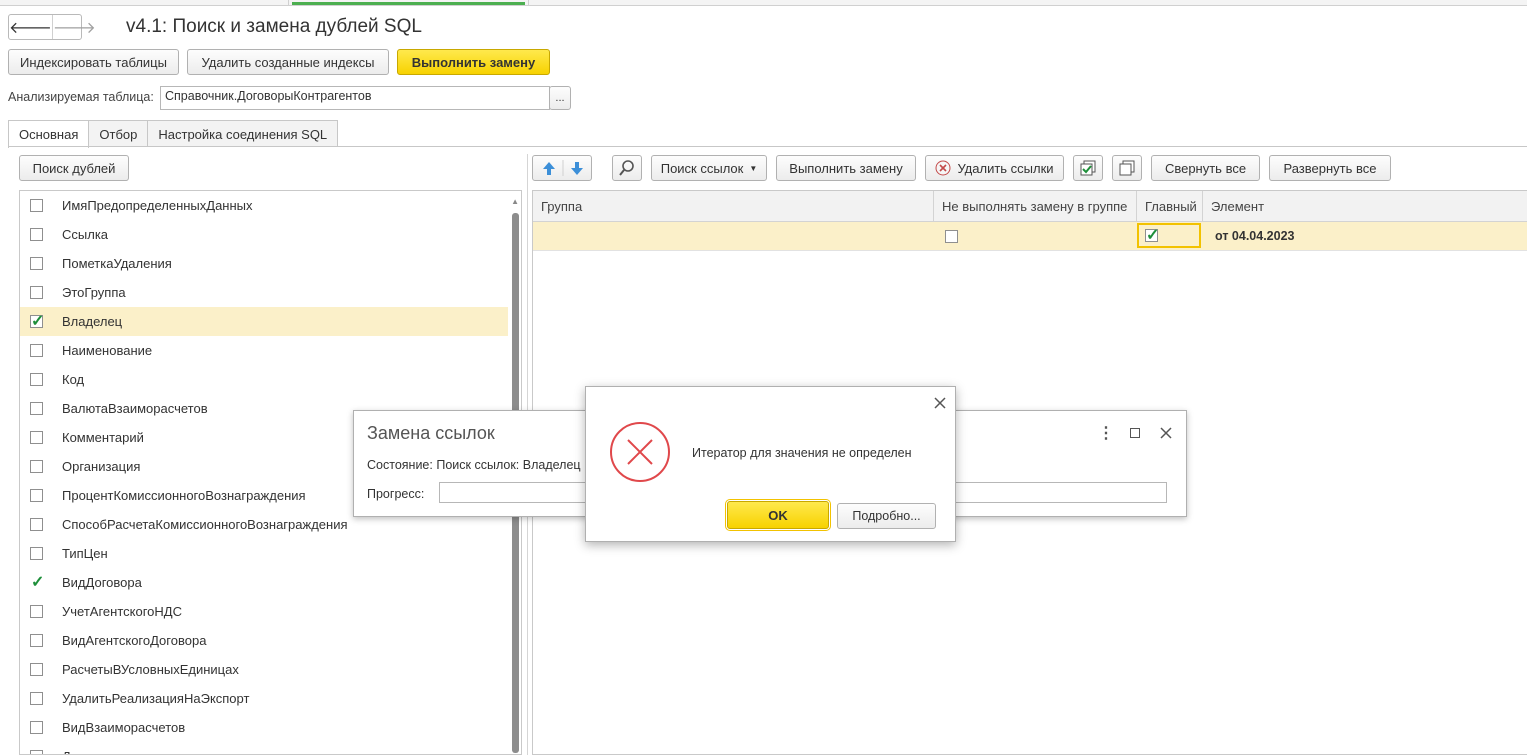 This screenshot has width=1527, height=755. I want to click on list-item: Наименование, so click(264, 350).